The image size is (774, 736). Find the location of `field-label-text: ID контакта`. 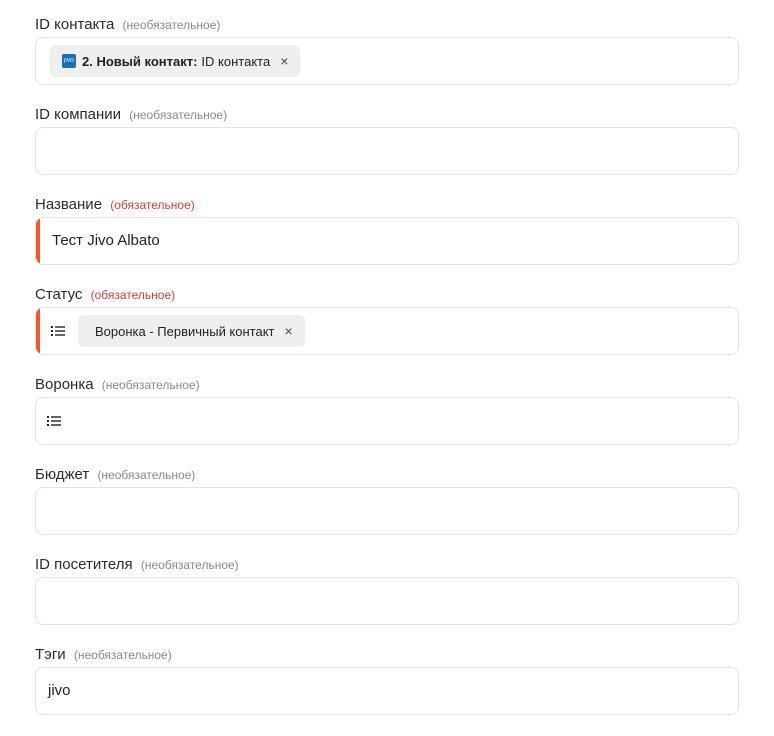

field-label-text: ID контакта is located at coordinates (75, 24).